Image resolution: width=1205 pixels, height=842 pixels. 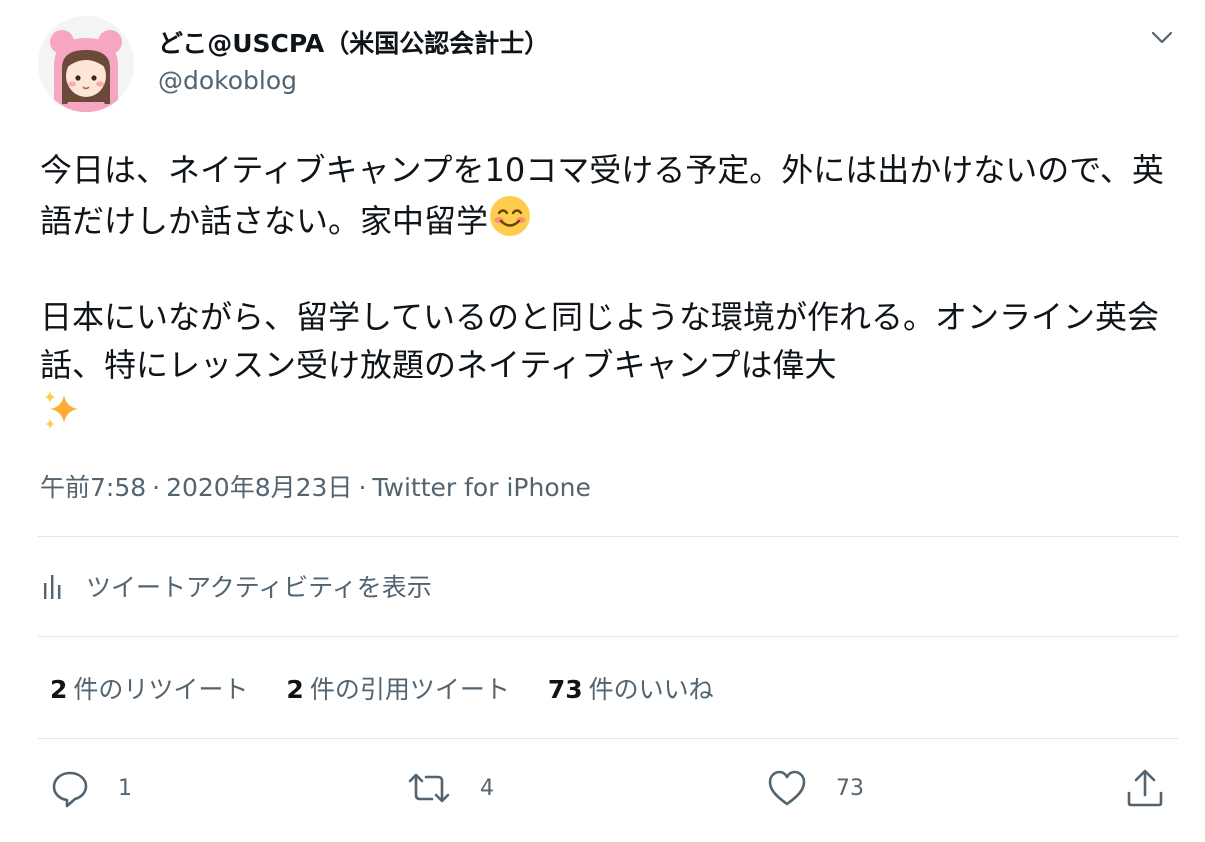 I want to click on reply-button: 1, so click(x=91, y=788).